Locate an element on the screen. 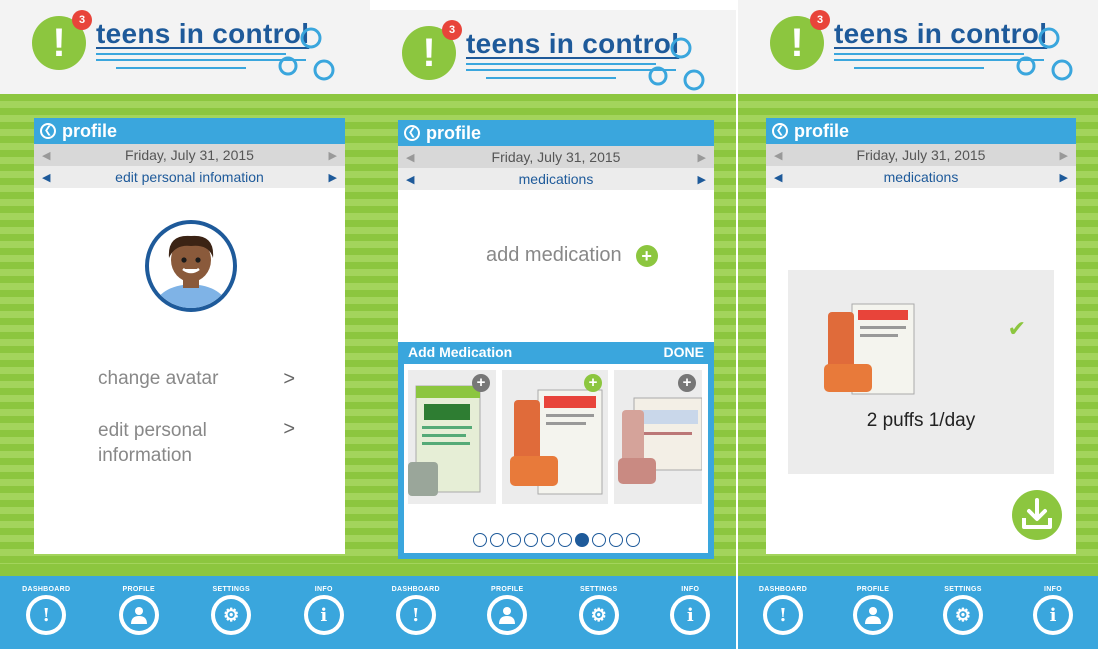 The height and width of the screenshot is (649, 1098). nav-profile-label: PROFILE is located at coordinates (138, 589).